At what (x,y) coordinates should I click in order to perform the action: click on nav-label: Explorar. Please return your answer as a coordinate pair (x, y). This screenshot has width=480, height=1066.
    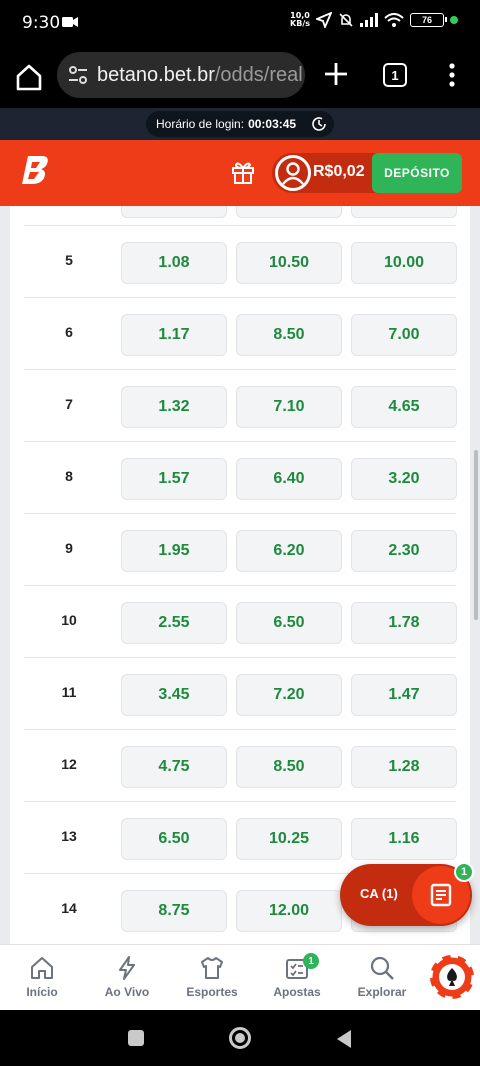
    Looking at the image, I should click on (382, 992).